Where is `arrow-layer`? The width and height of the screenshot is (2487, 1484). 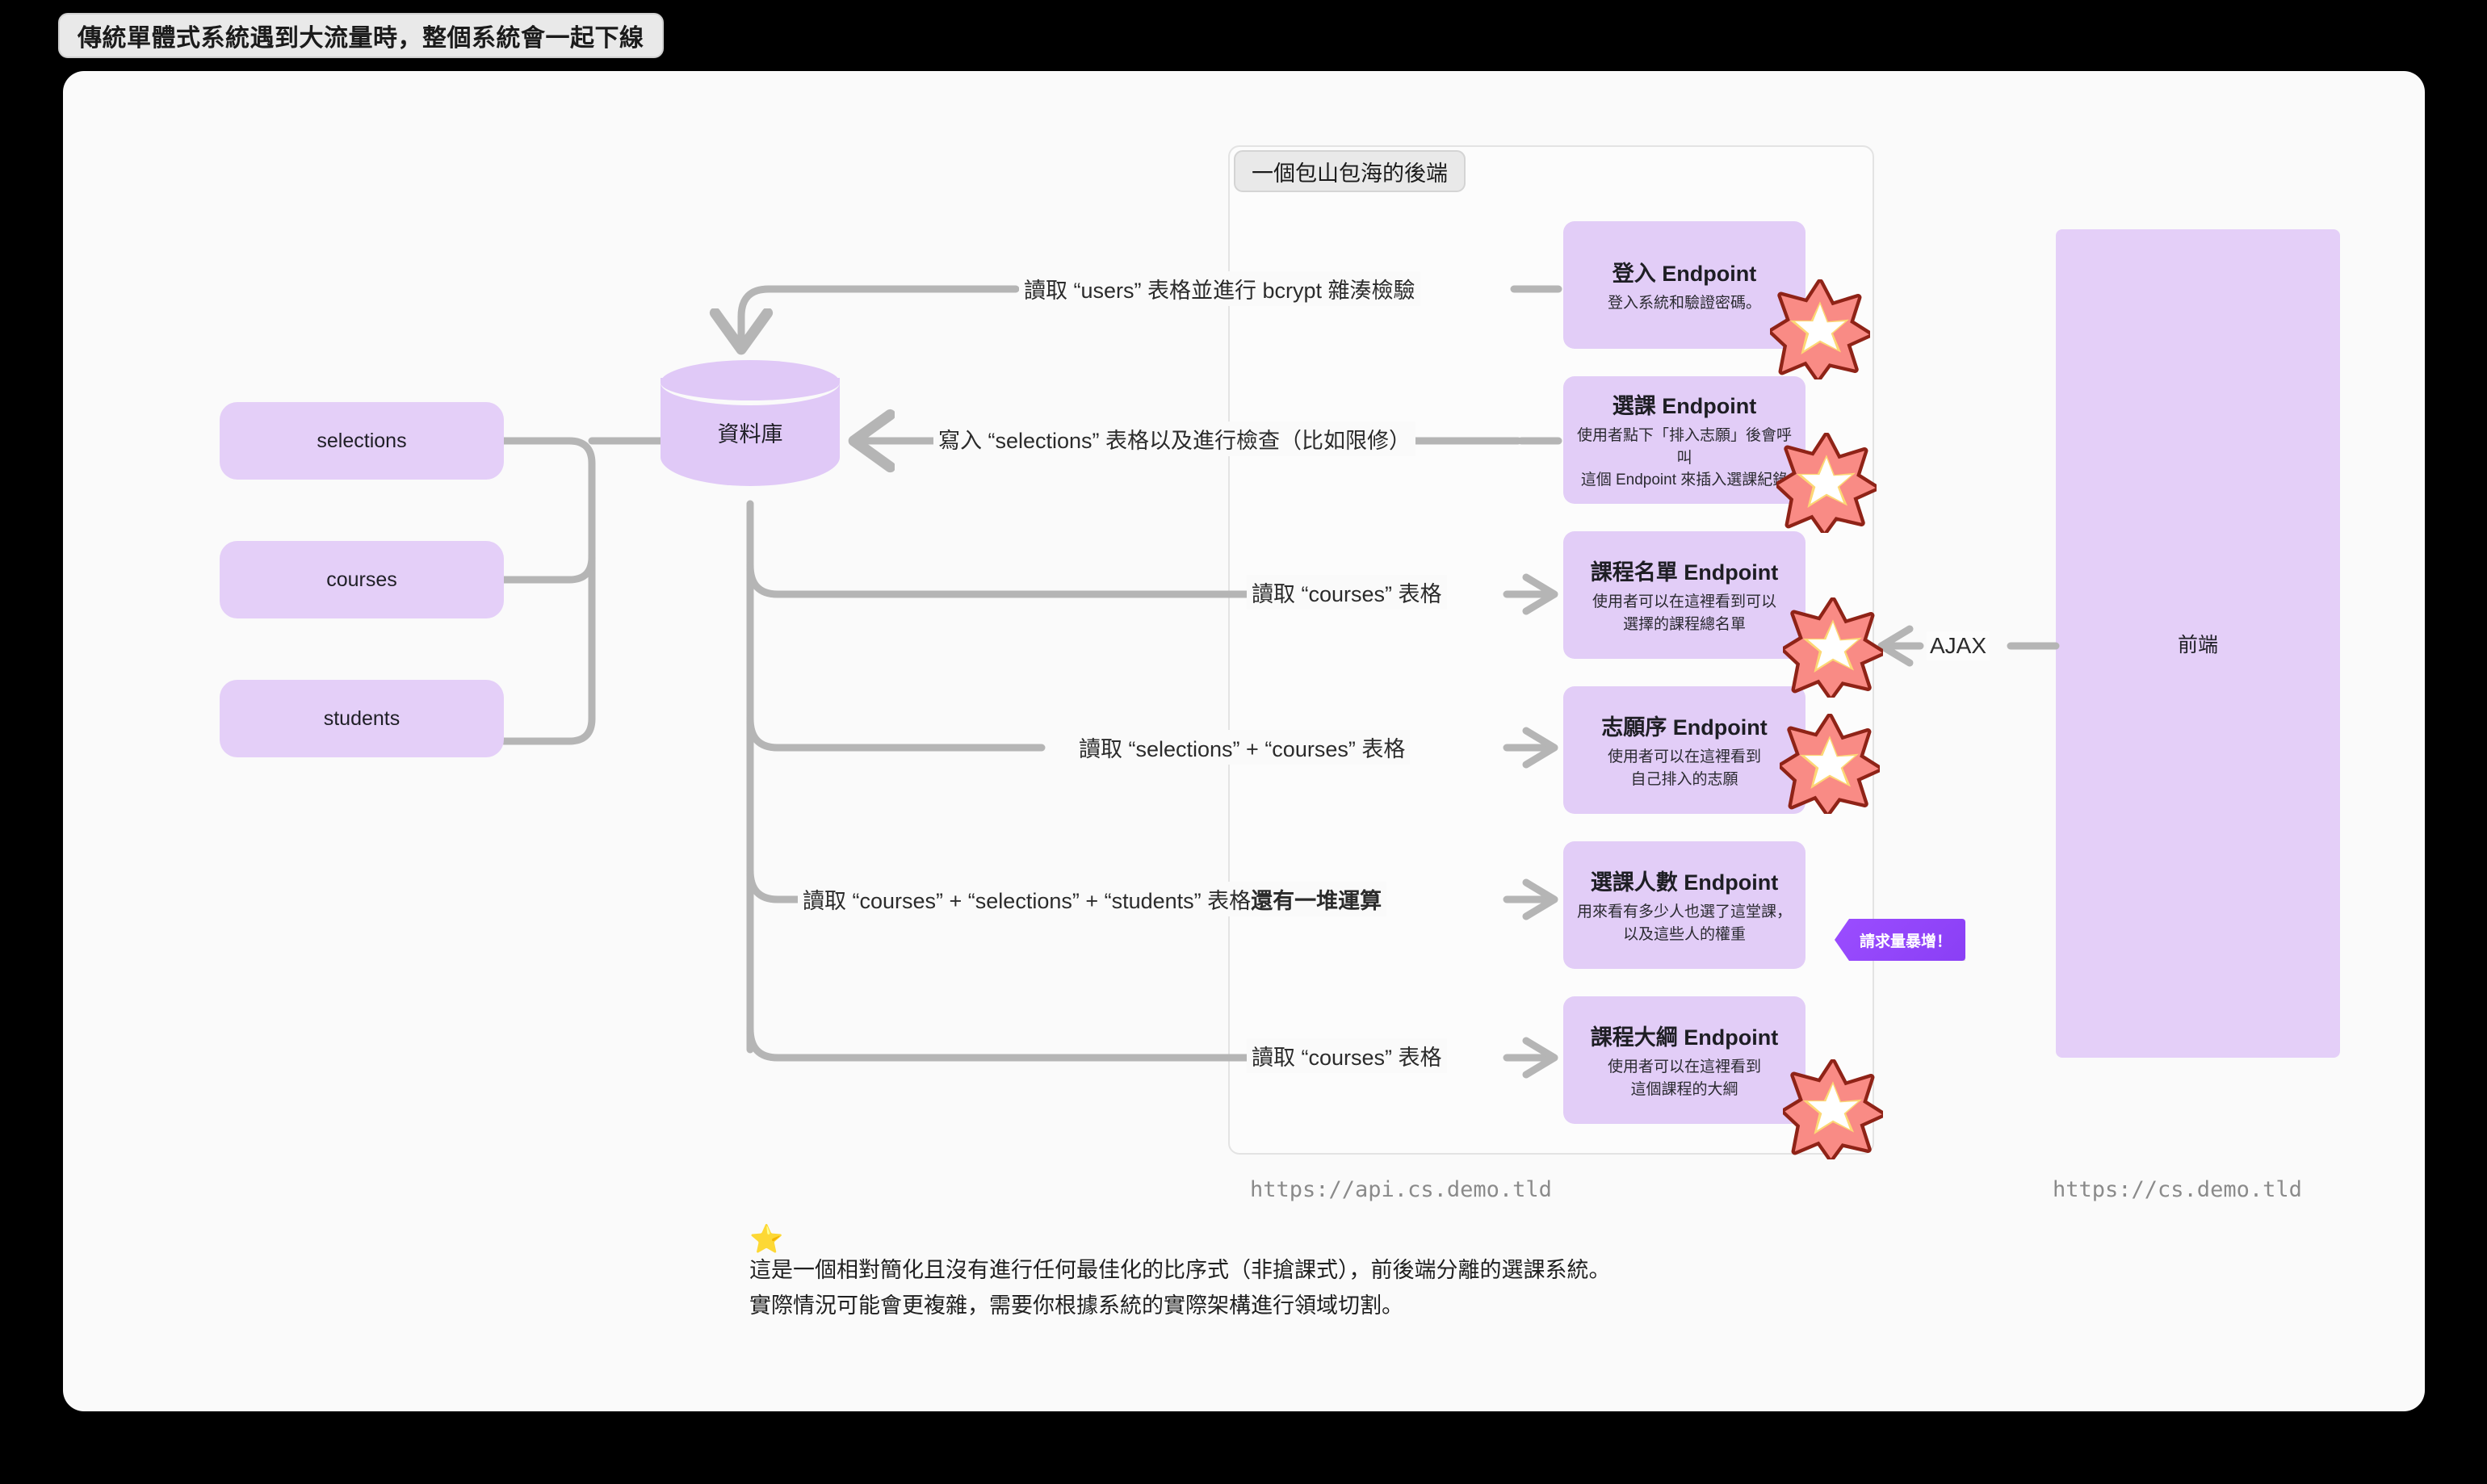 arrow-layer is located at coordinates (1781, 682).